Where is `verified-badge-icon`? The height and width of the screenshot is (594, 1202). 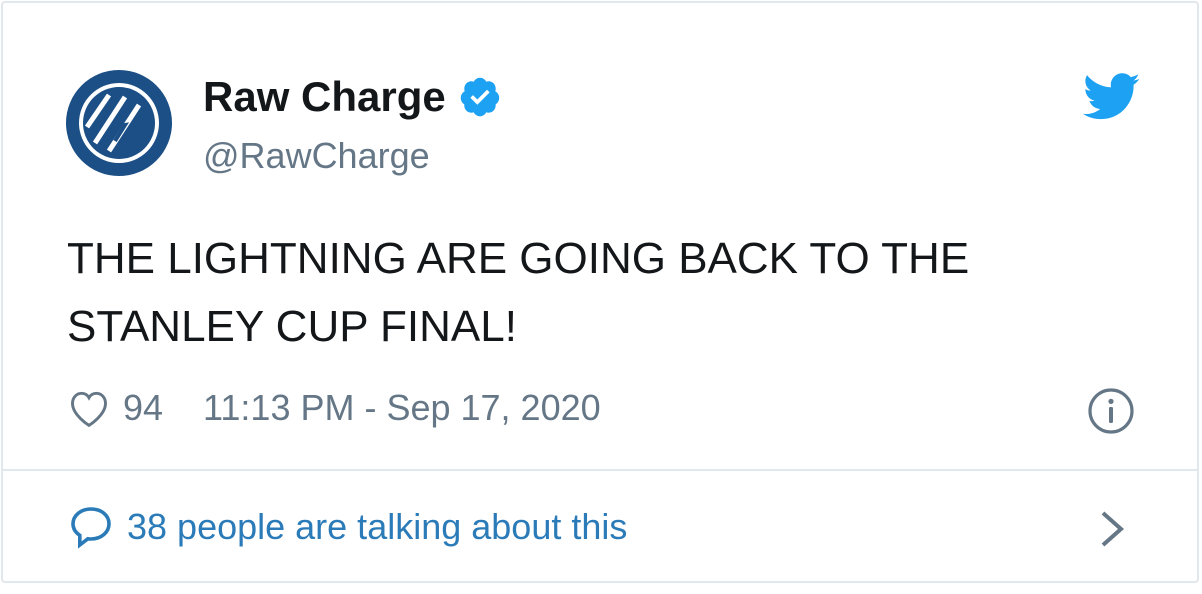
verified-badge-icon is located at coordinates (479, 97).